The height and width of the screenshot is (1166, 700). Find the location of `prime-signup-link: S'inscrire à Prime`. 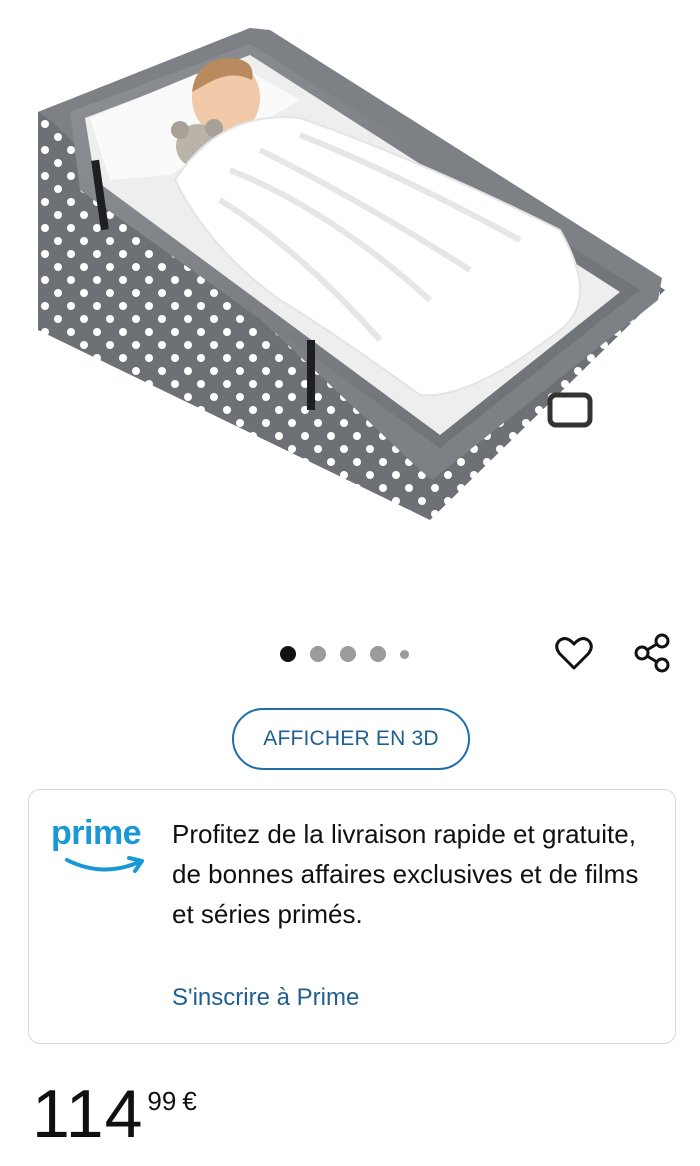

prime-signup-link: S'inscrire à Prime is located at coordinates (265, 998).